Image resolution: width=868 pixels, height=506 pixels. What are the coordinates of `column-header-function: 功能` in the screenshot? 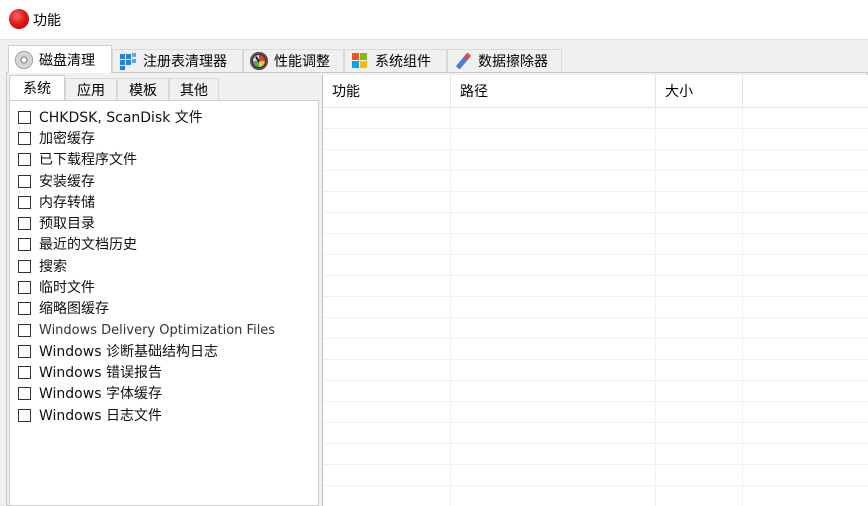 It's located at (387, 91).